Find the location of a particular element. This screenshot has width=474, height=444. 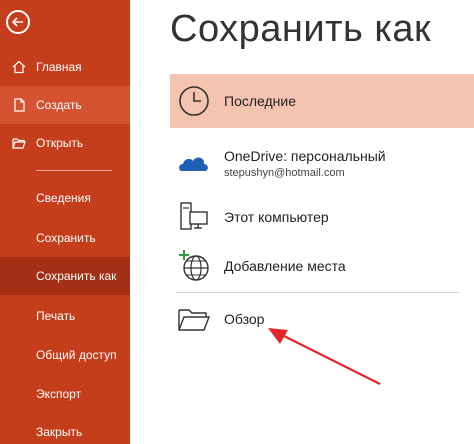

sidebar-item-label: Печать is located at coordinates (56, 316).